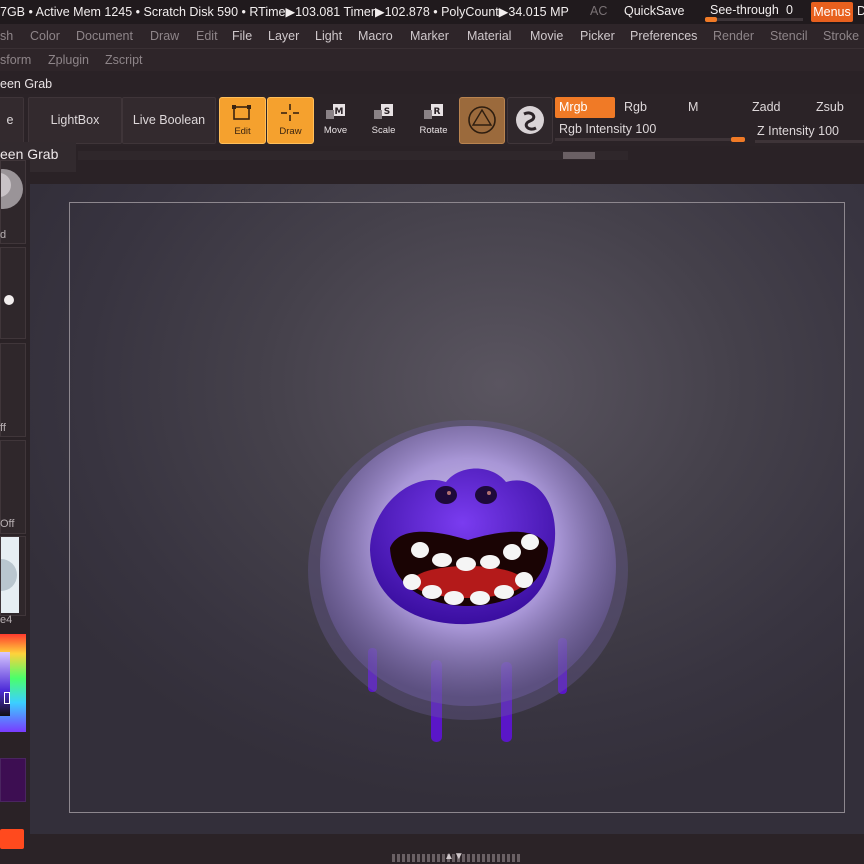 The height and width of the screenshot is (864, 864). Describe the element at coordinates (841, 36) in the screenshot. I see `menu-item-stroke: Stroke` at that location.